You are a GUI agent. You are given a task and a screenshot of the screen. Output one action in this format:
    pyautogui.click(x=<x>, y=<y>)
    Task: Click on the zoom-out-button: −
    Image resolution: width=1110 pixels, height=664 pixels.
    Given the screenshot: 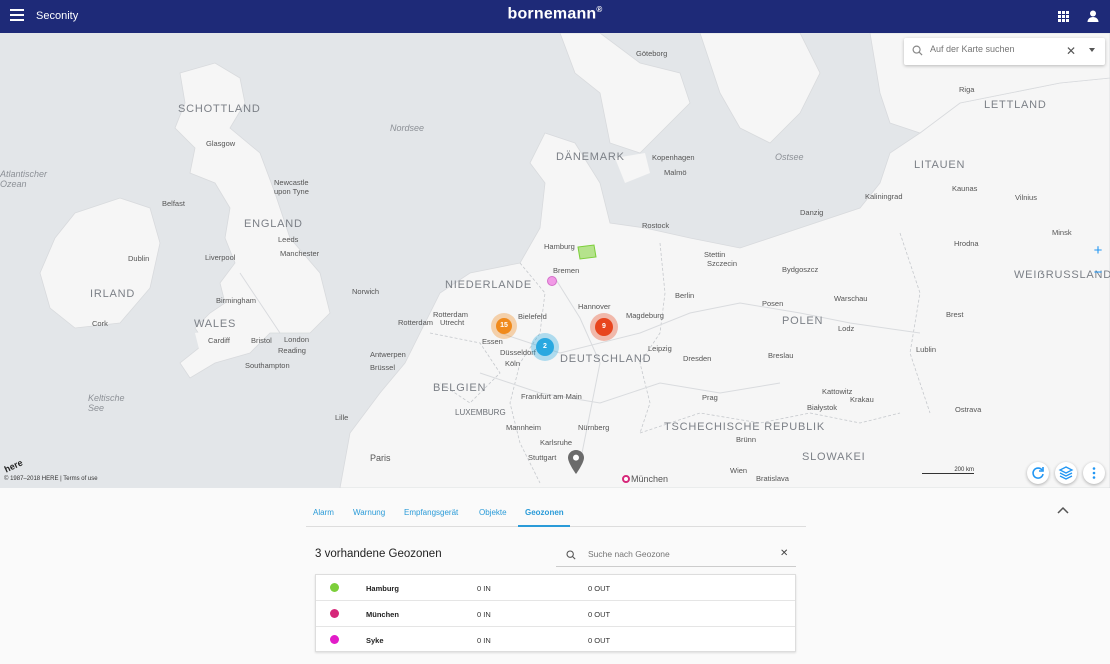 What is the action you would take?
    pyautogui.click(x=1098, y=273)
    